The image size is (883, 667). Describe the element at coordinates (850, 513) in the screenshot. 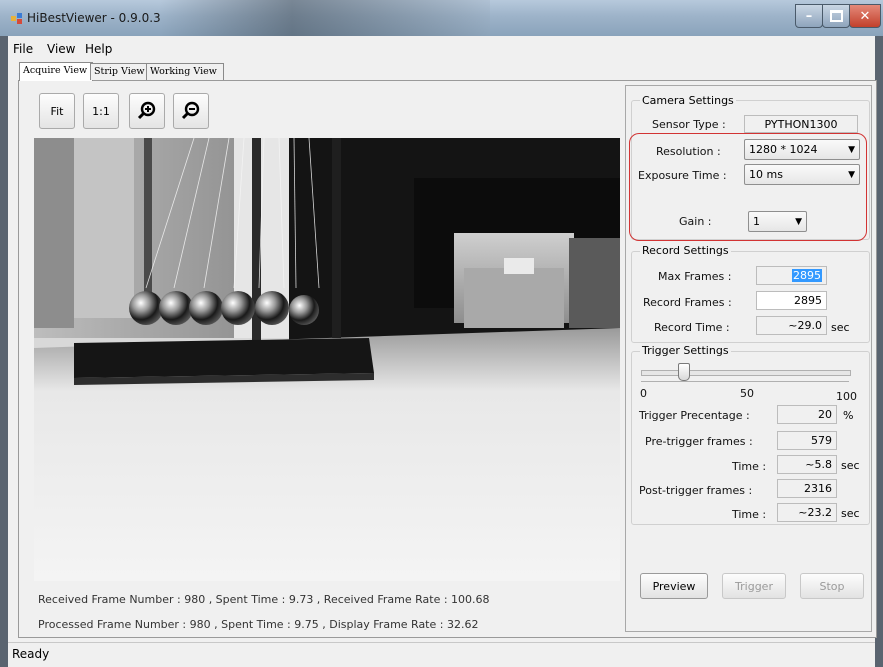

I see `post-trigger-time-unit: sec` at that location.